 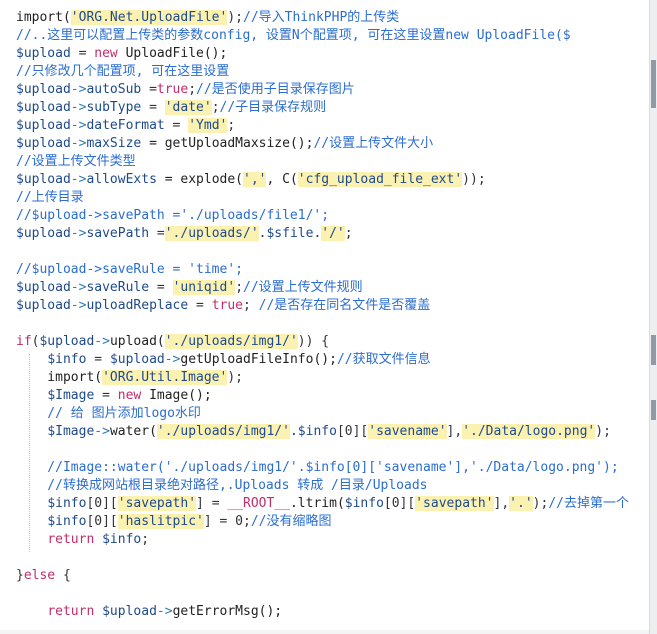 What do you see at coordinates (199, 179) in the screenshot?
I see `code-token: = explode(` at bounding box center [199, 179].